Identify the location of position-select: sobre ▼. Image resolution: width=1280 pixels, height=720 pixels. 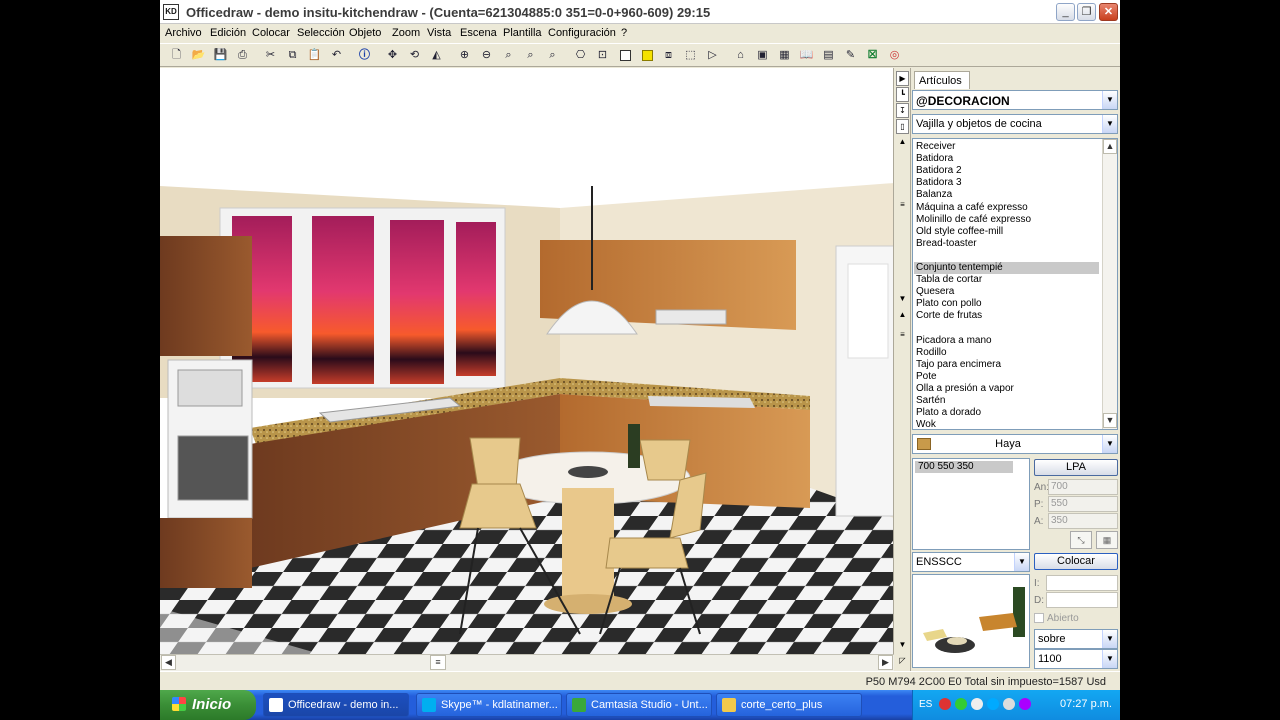
(1076, 639).